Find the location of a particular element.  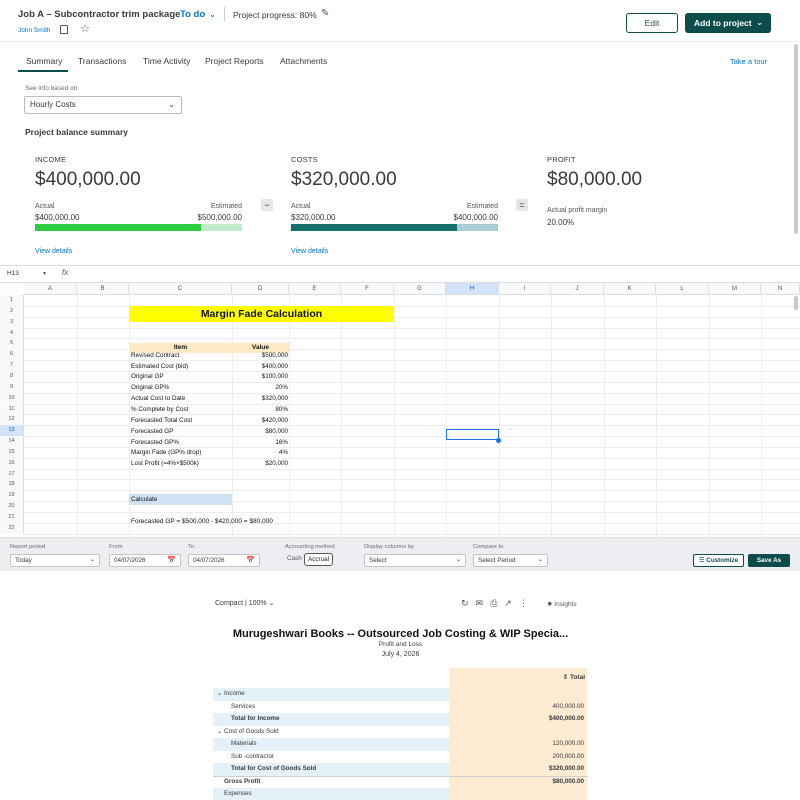

row-header-17: 17 is located at coordinates (12, 474).